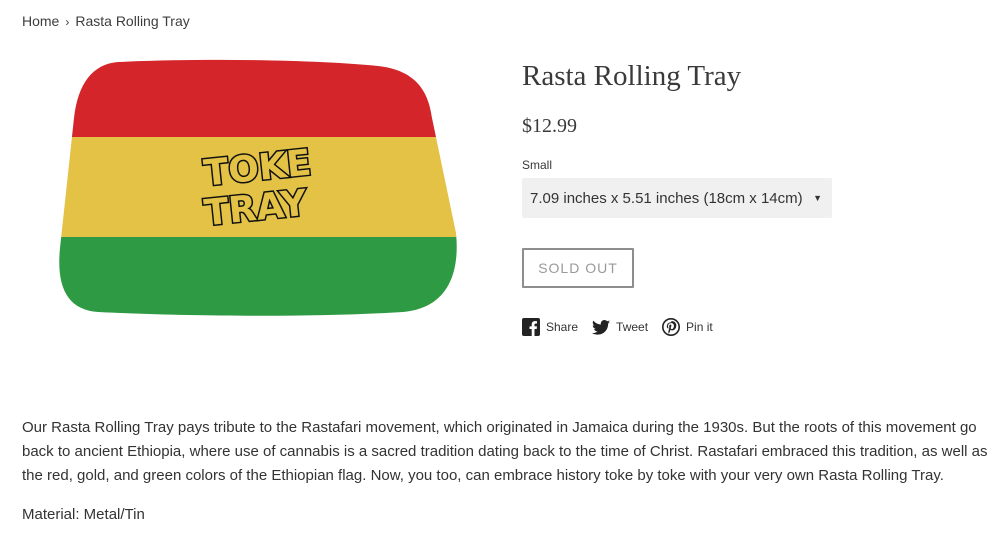 The height and width of the screenshot is (540, 1006). Describe the element at coordinates (578, 268) in the screenshot. I see `sold-out-button: SOLD OUT` at that location.